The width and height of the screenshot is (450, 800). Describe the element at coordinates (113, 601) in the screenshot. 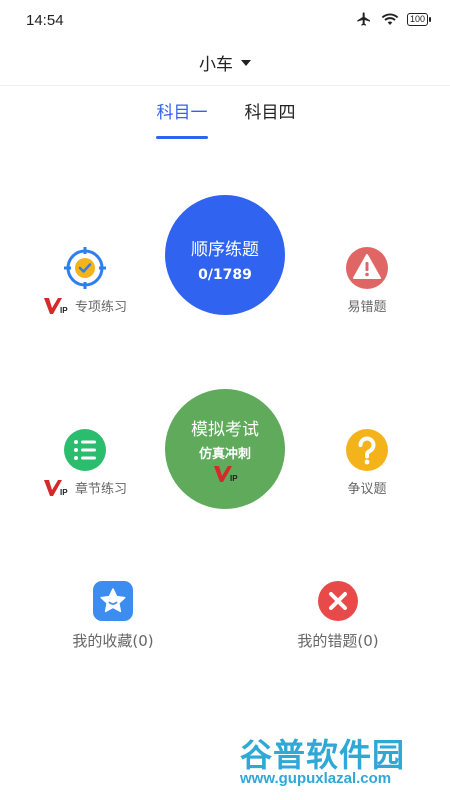

I see `star-icon` at that location.